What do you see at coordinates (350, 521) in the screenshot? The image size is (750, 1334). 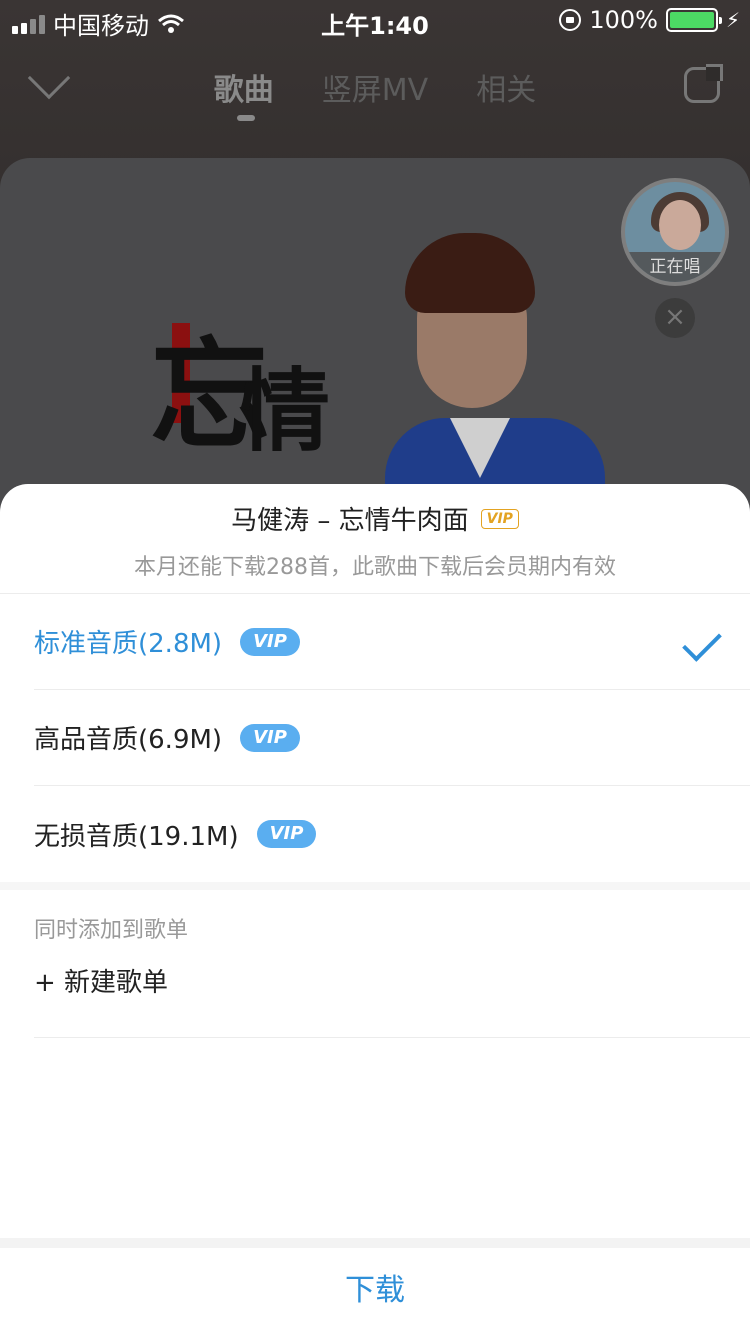 I see `song-title-text: 马健涛 – 忘情牛肉面` at bounding box center [350, 521].